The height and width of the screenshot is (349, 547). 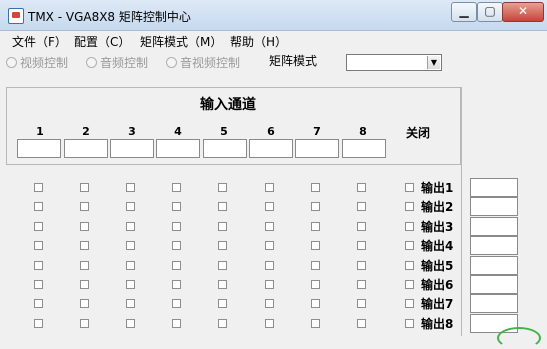 What do you see at coordinates (84, 245) in the screenshot?
I see `route-checkbox-out4-in2` at bounding box center [84, 245].